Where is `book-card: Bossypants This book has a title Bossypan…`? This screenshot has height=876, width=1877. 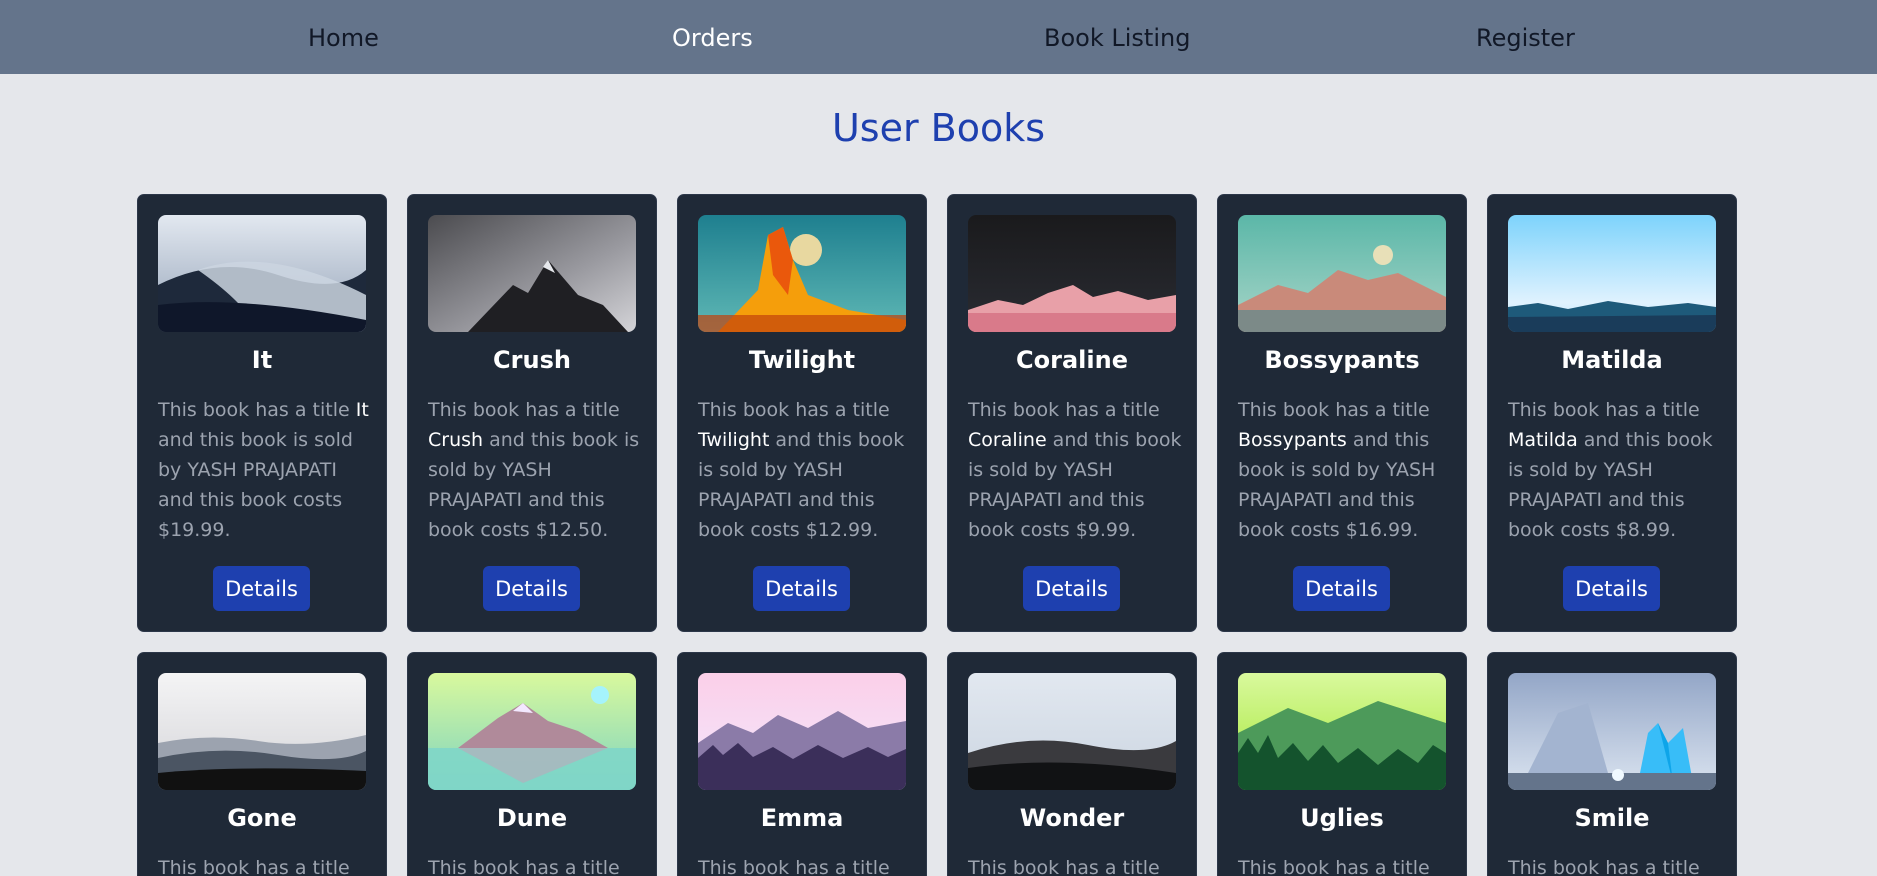 book-card: Bossypants This book has a title Bossypan… is located at coordinates (1342, 413).